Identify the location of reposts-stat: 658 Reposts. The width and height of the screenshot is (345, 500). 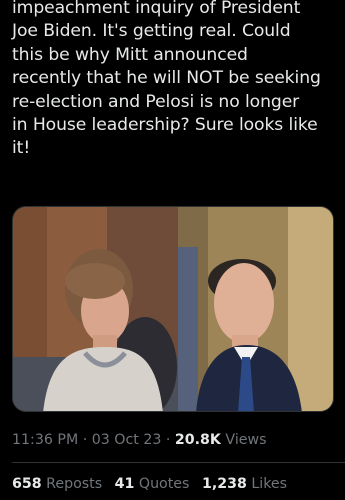
(57, 484).